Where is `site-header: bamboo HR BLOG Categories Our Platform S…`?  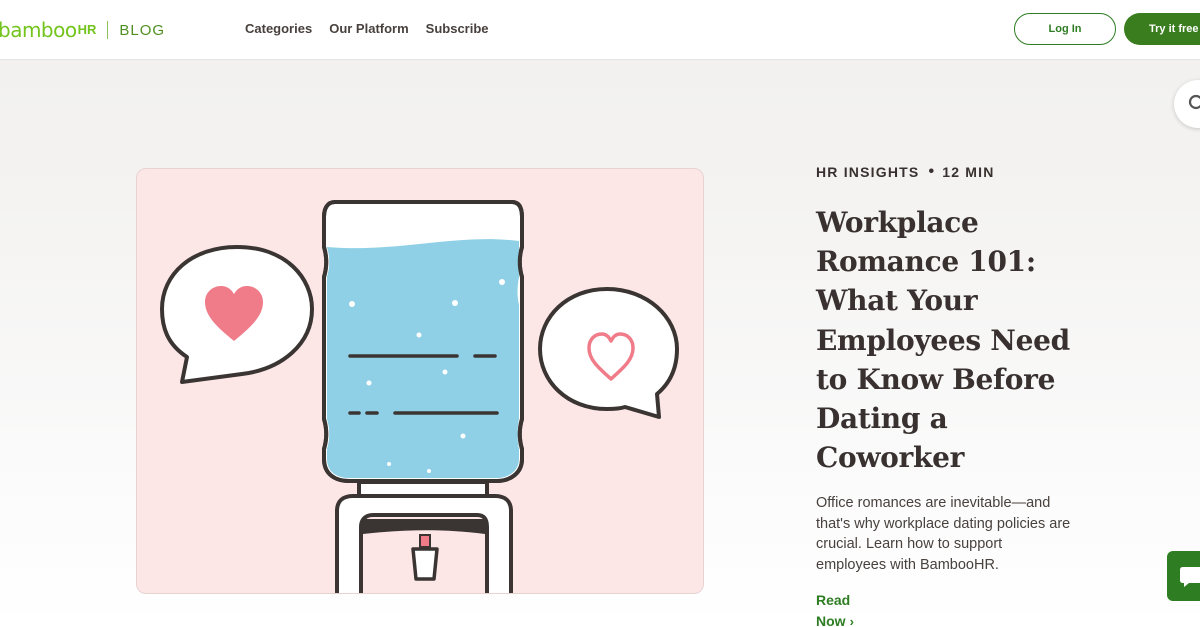
site-header: bamboo HR BLOG Categories Our Platform S… is located at coordinates (600, 30).